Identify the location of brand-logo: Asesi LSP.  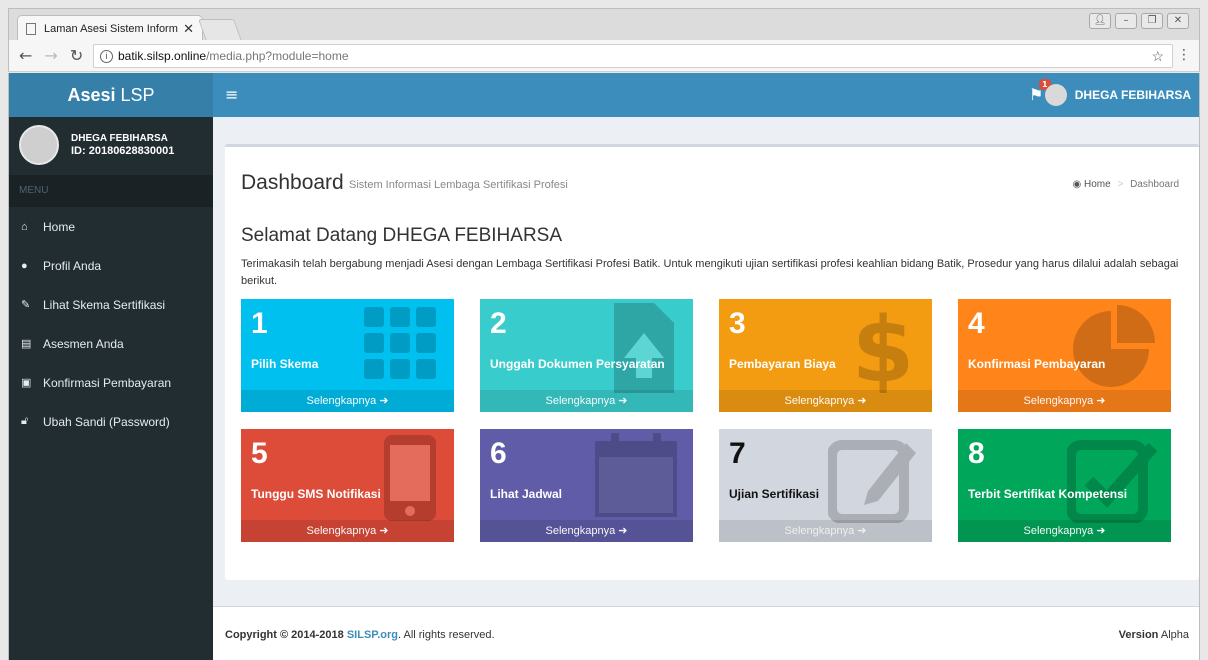
(111, 95).